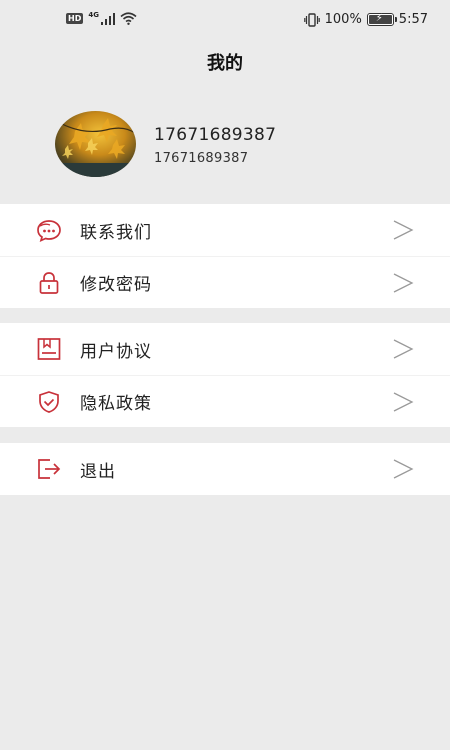  I want to click on shield-icon, so click(49, 402).